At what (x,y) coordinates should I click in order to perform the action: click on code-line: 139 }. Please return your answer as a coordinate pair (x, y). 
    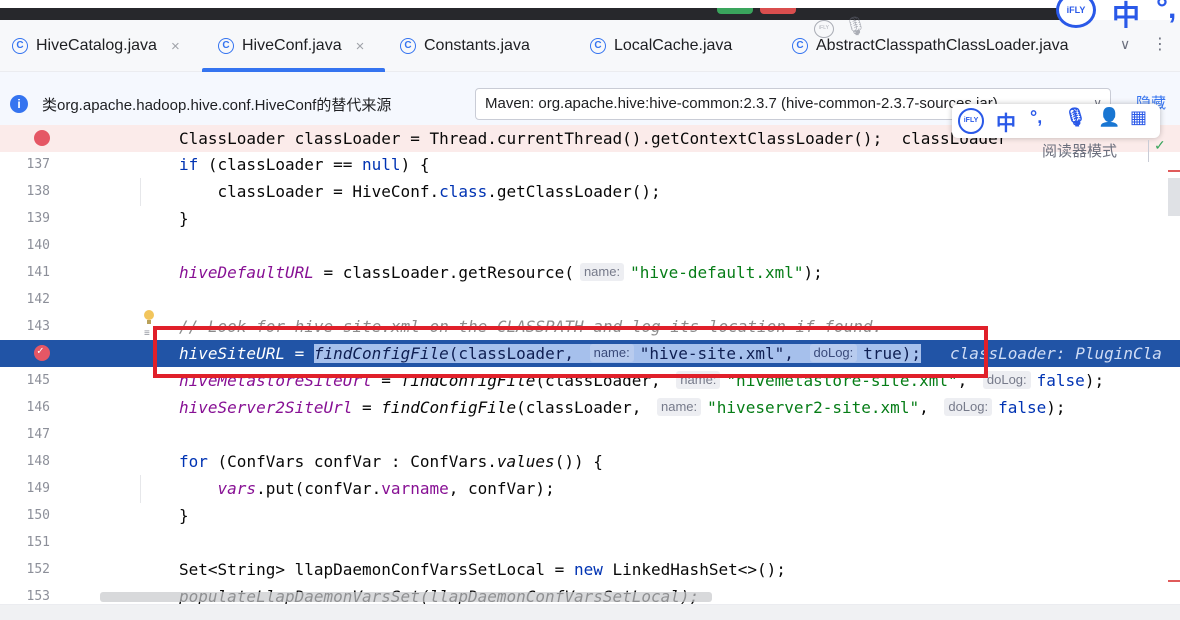
    Looking at the image, I should click on (590, 218).